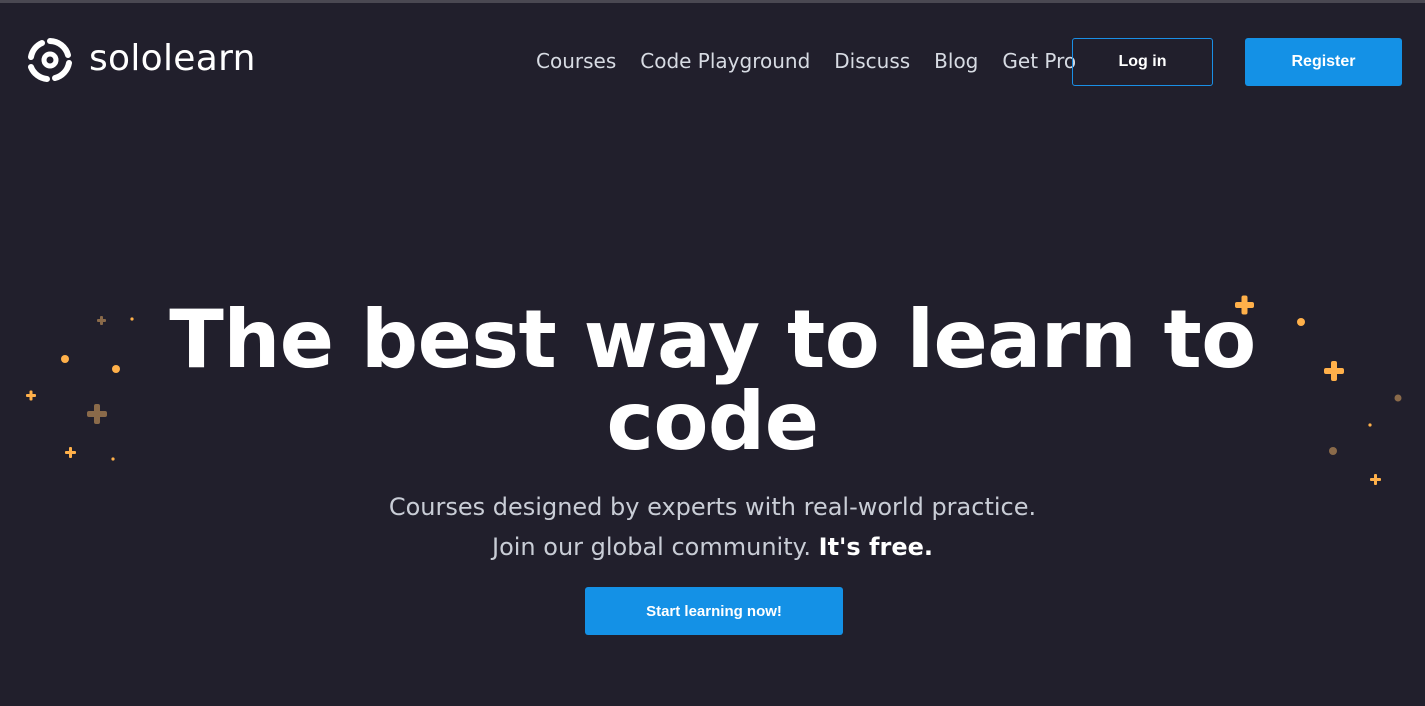 The width and height of the screenshot is (1425, 706). What do you see at coordinates (1318, 390) in the screenshot?
I see `right-sparkle-decoration` at bounding box center [1318, 390].